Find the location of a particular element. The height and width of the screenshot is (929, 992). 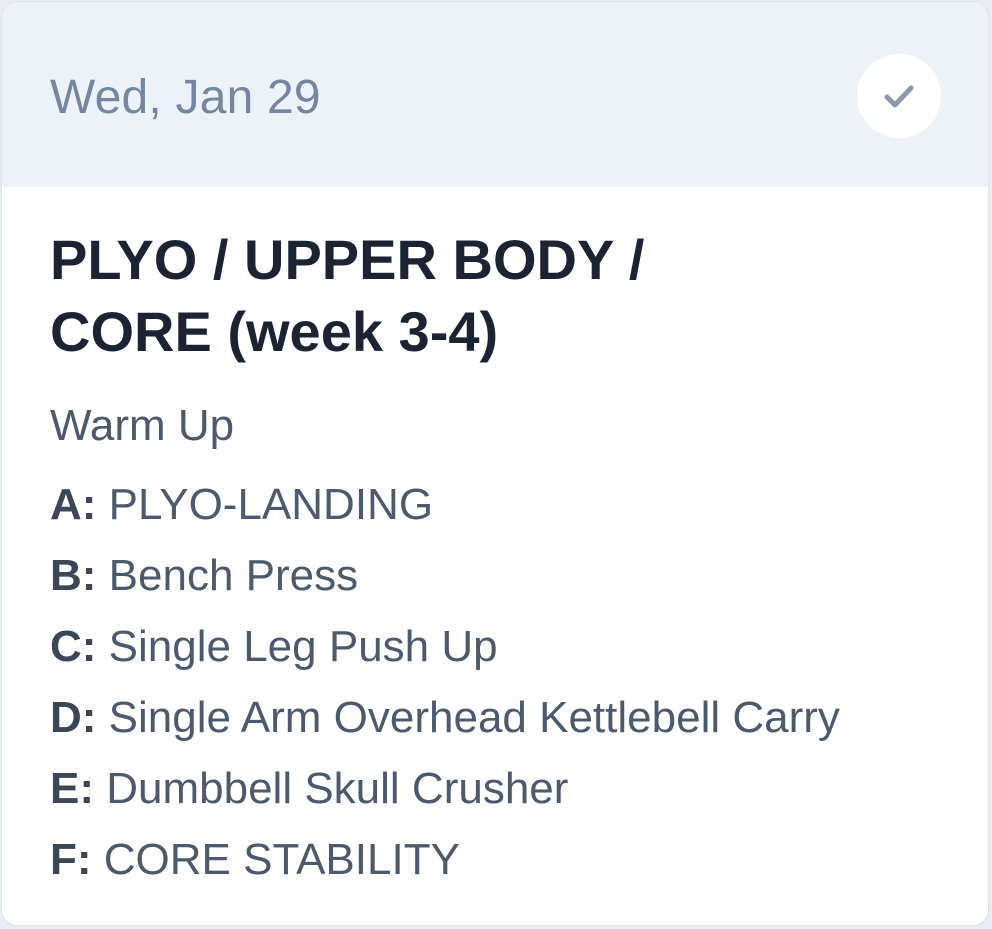

exercise-letter: B: is located at coordinates (73, 575).